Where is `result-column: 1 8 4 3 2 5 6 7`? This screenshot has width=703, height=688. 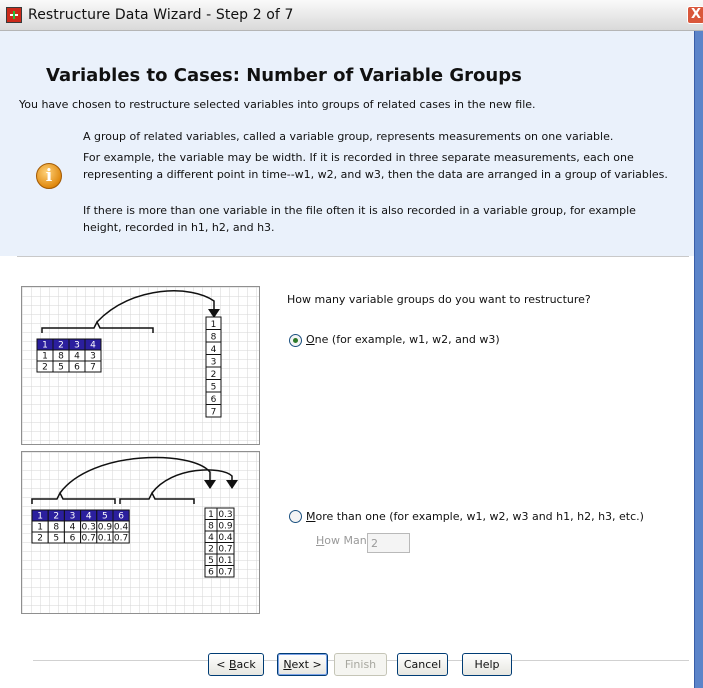
result-column: 1 8 4 3 2 5 6 7 is located at coordinates (213, 367).